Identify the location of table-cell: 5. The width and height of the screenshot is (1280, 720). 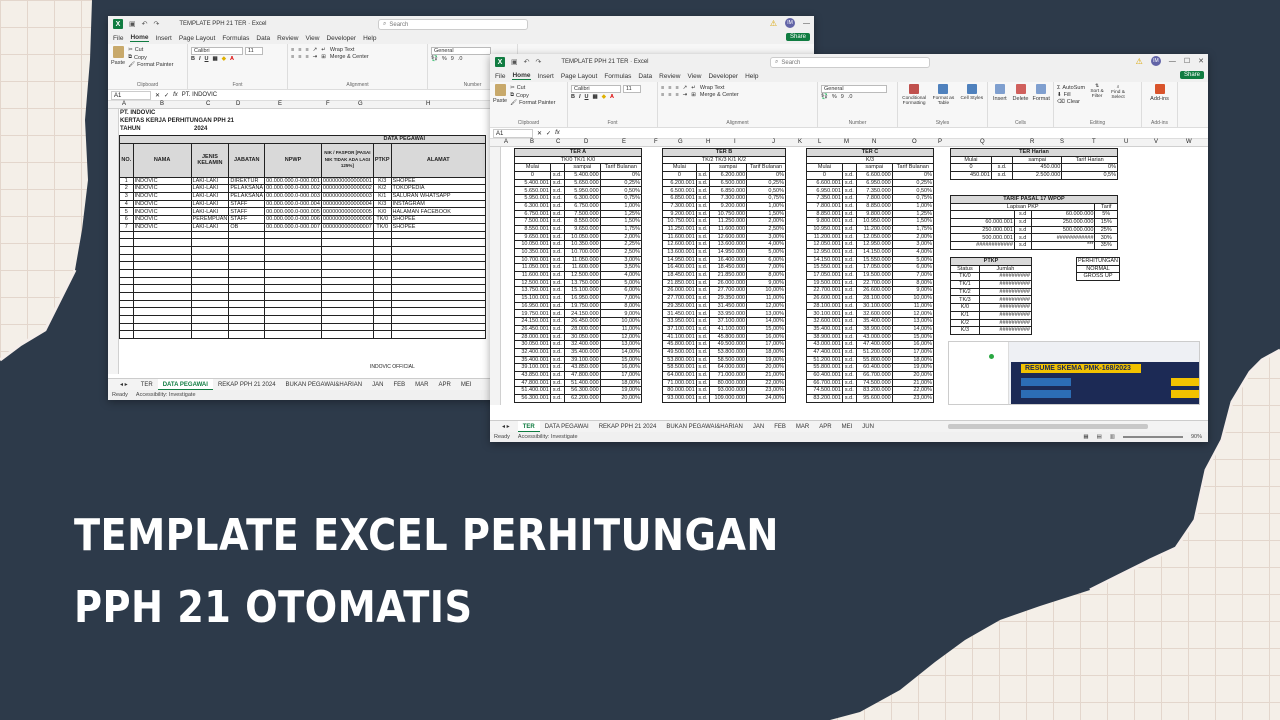
(126, 212).